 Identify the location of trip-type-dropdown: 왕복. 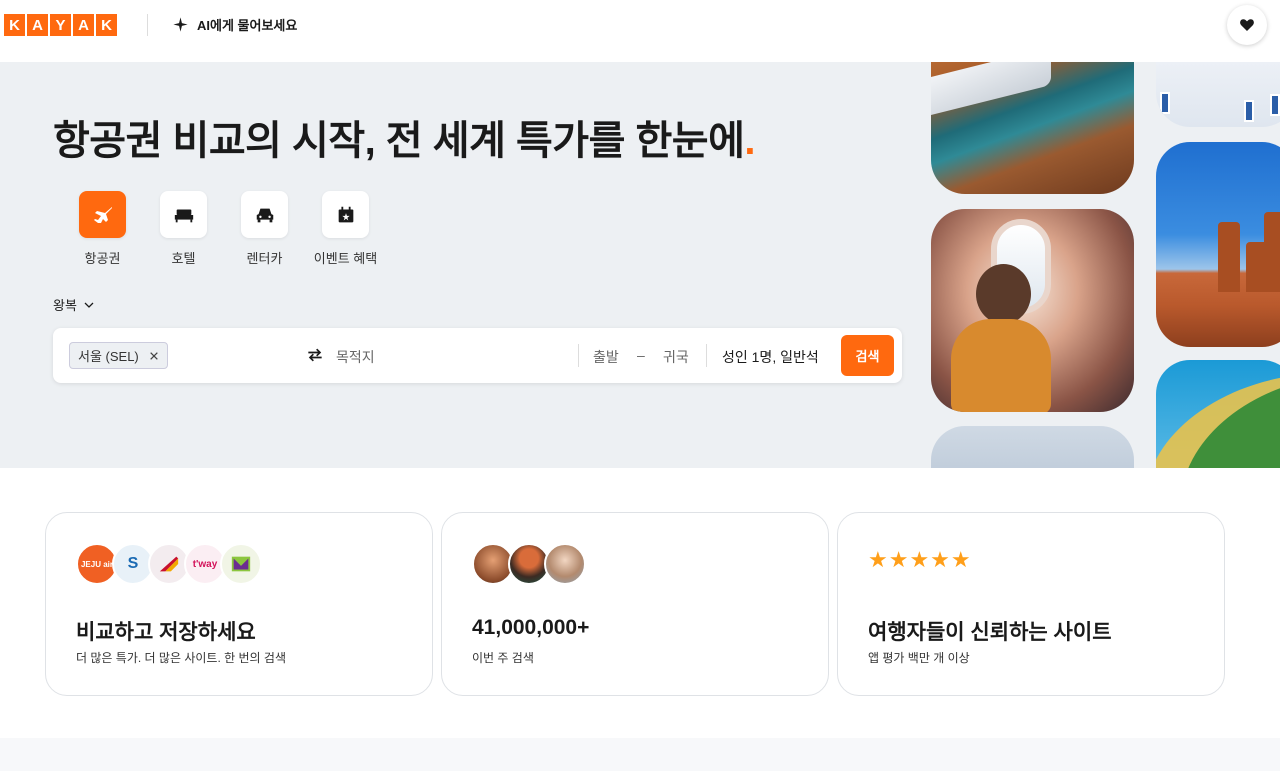
(74, 304).